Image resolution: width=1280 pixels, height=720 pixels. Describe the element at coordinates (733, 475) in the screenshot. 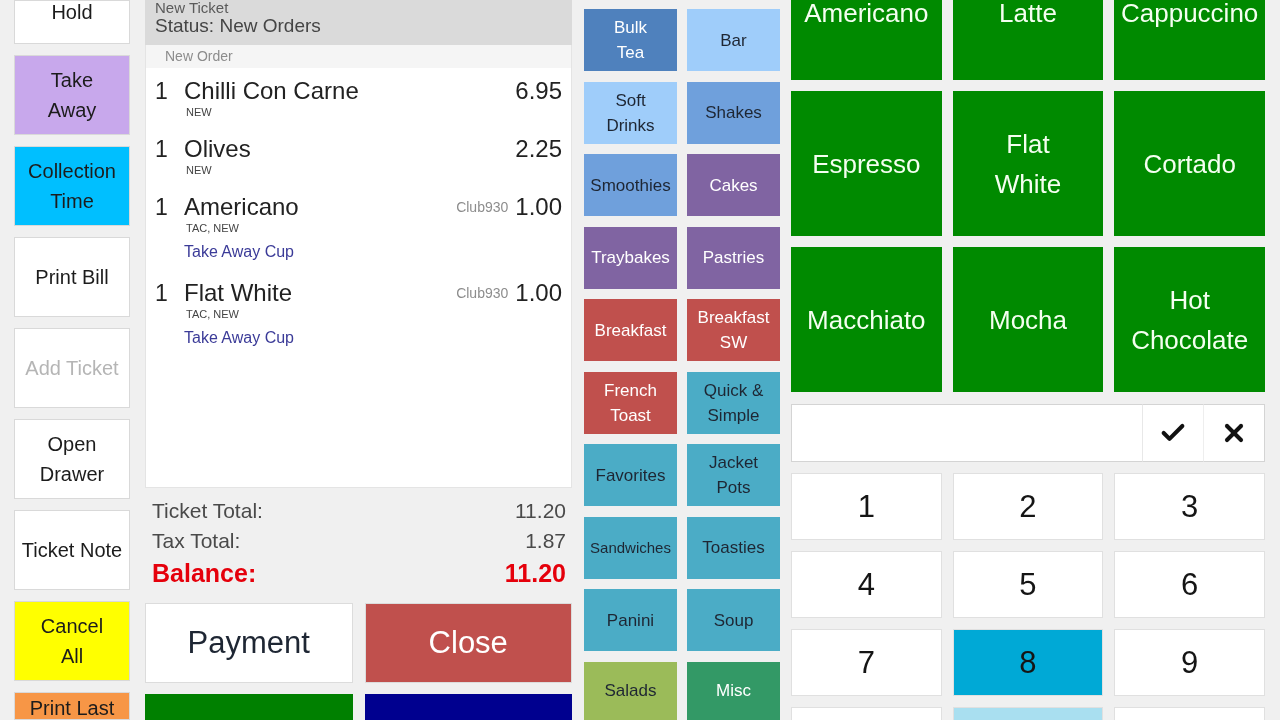

I see `category-button: Jacket Pots` at that location.